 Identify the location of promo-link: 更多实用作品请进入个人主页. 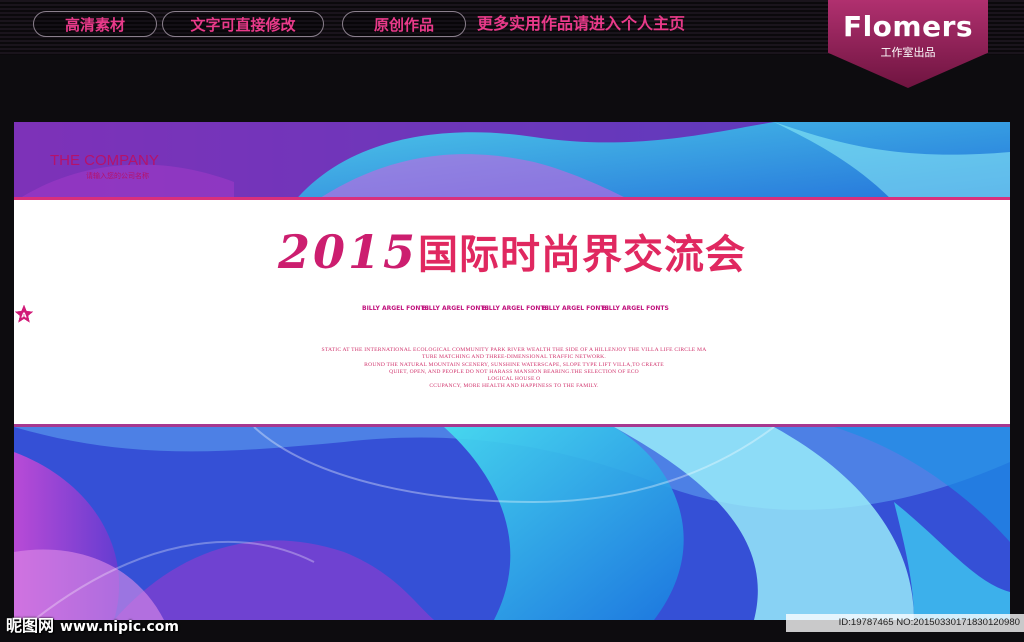
(581, 24).